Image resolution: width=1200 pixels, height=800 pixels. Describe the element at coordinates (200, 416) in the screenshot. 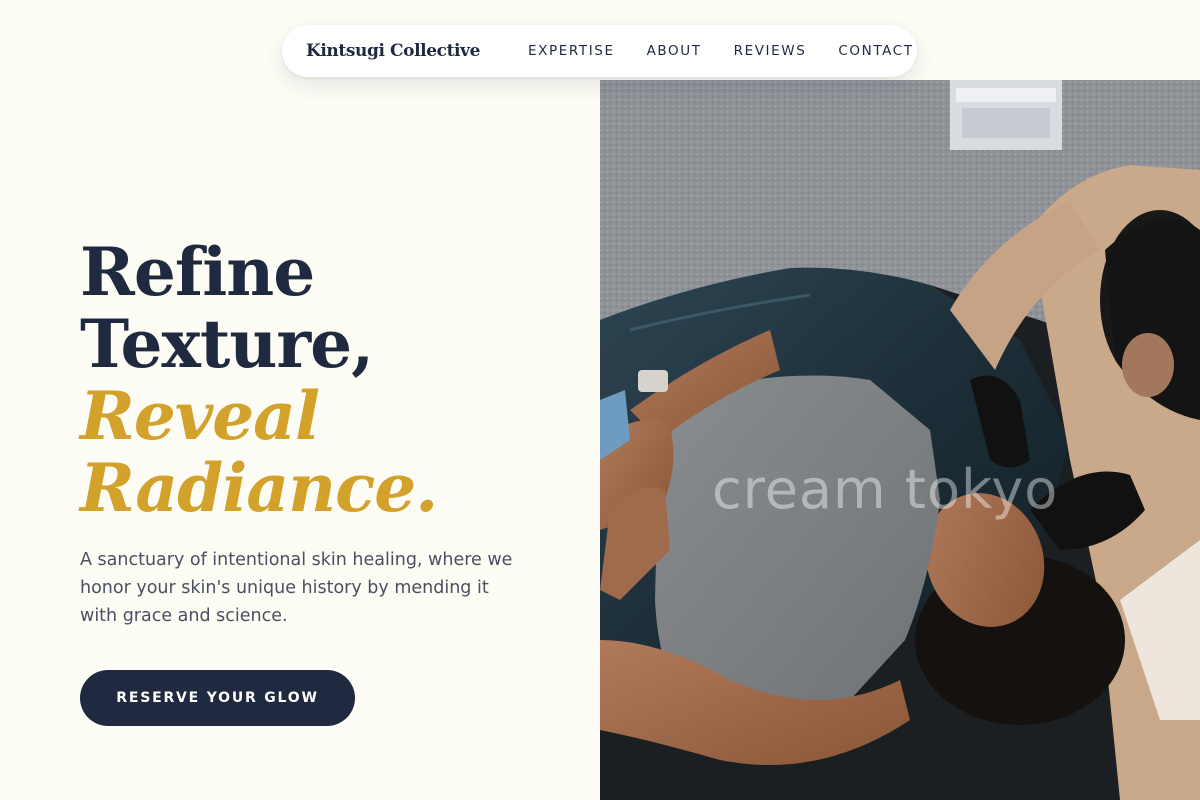

I see `headline-accent-line-1: Reveal` at that location.